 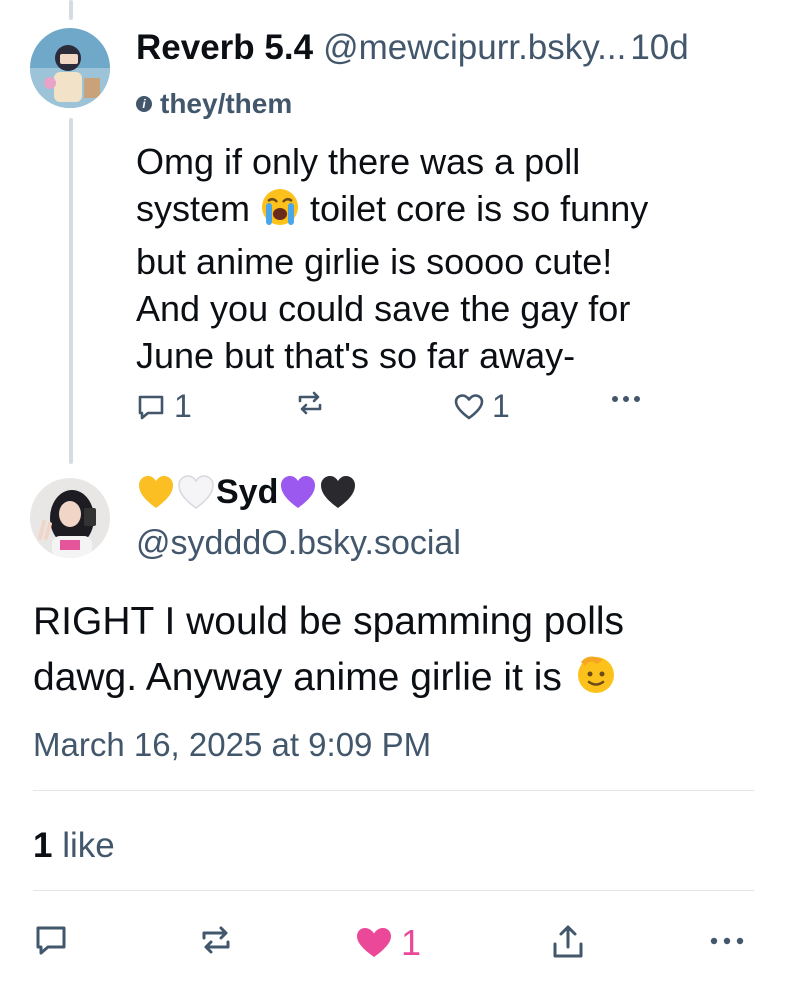 What do you see at coordinates (71, 291) in the screenshot?
I see `thread-line` at bounding box center [71, 291].